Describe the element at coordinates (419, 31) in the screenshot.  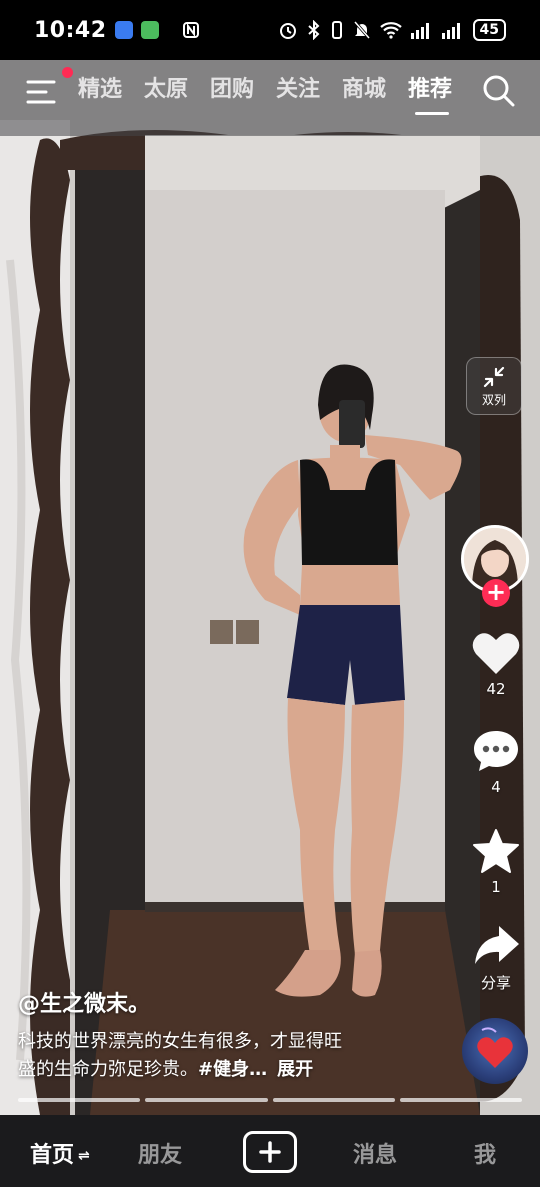
I see `signal-icon` at that location.